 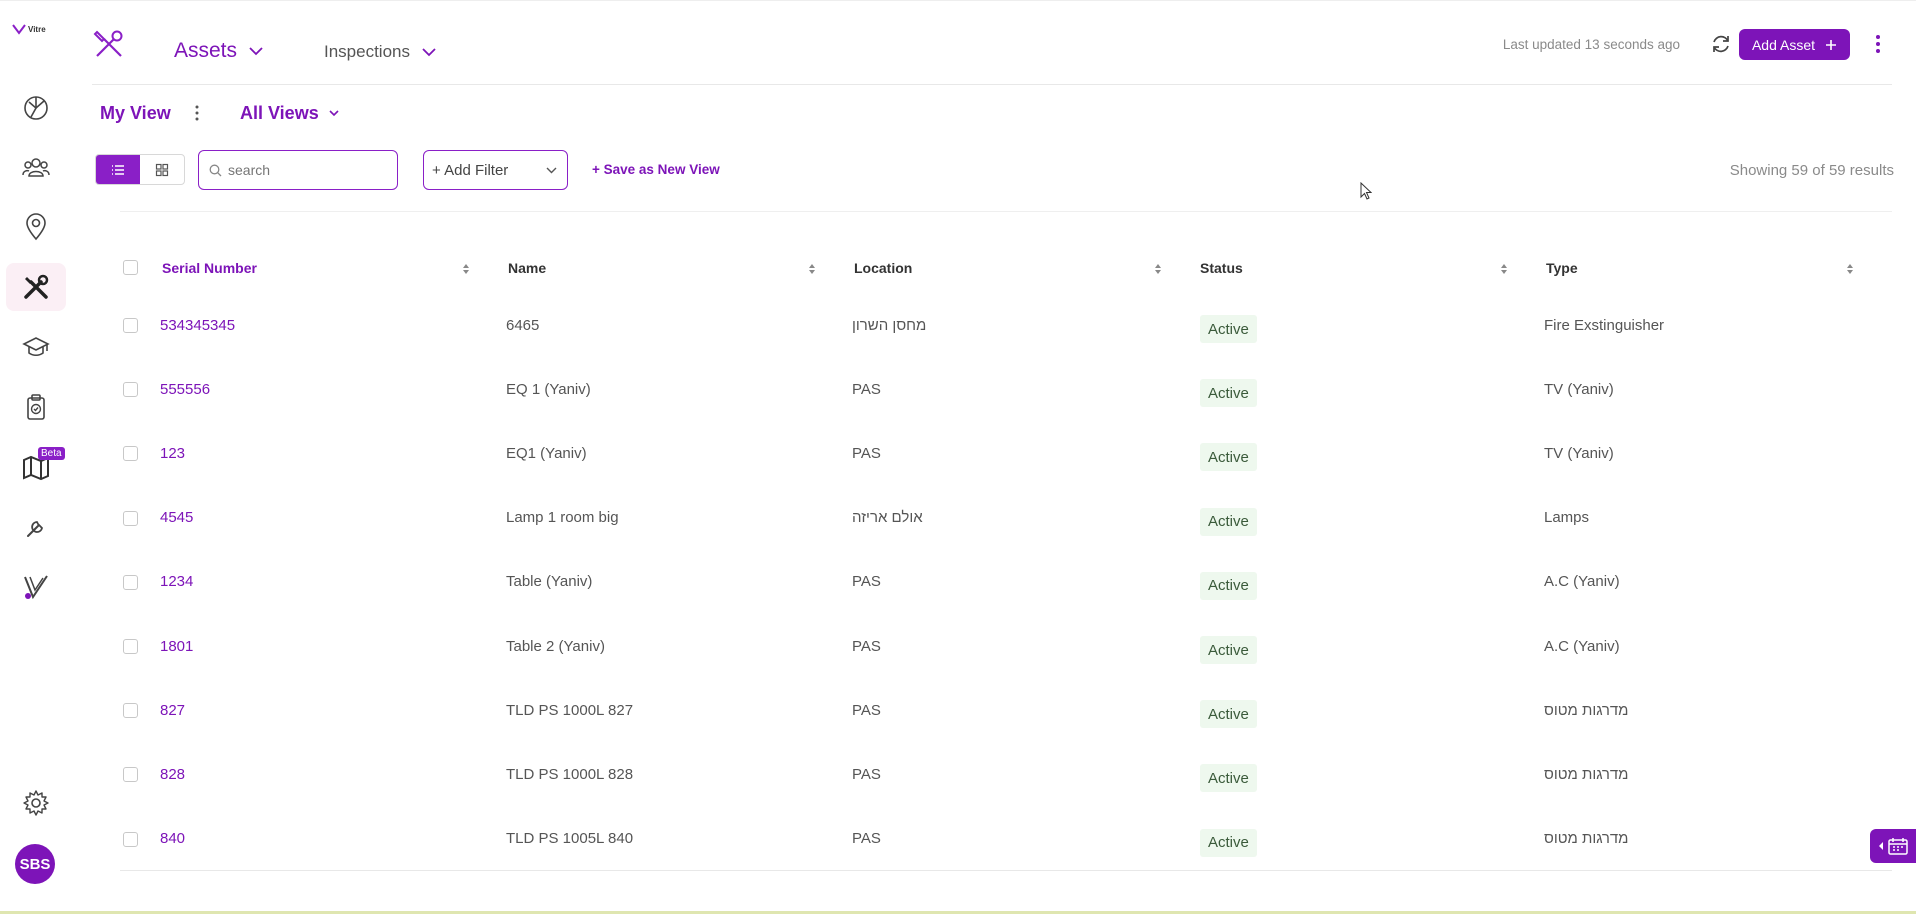 I want to click on cell-type: מדרגות מטוס, so click(x=1586, y=710).